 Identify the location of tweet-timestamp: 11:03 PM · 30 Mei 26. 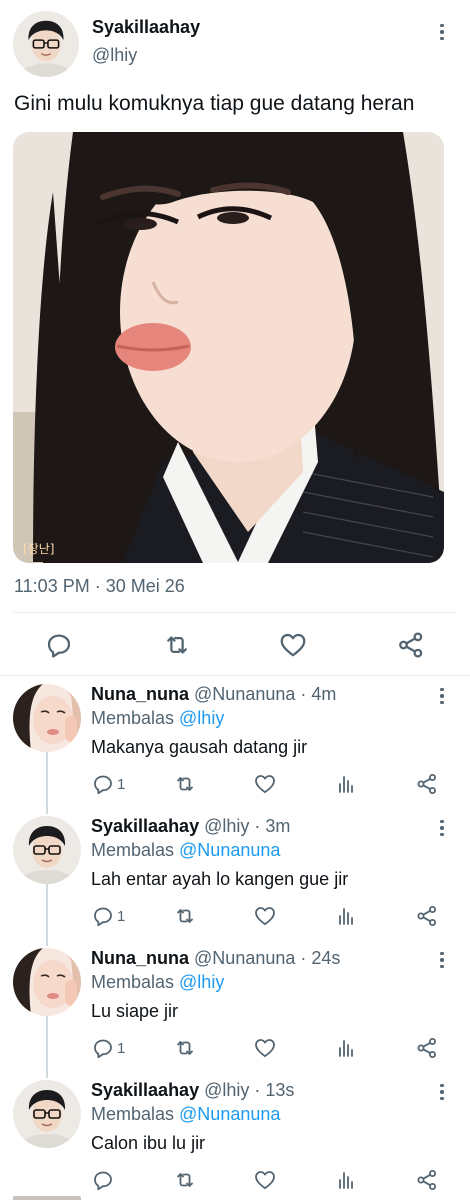
(99, 586).